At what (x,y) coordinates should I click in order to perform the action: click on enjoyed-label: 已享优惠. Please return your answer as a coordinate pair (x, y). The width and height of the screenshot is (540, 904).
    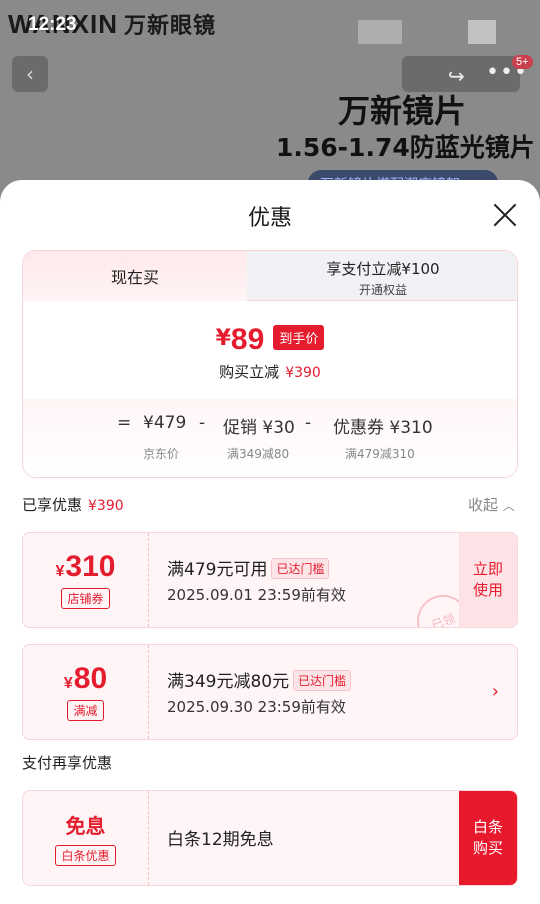
    Looking at the image, I should click on (52, 505).